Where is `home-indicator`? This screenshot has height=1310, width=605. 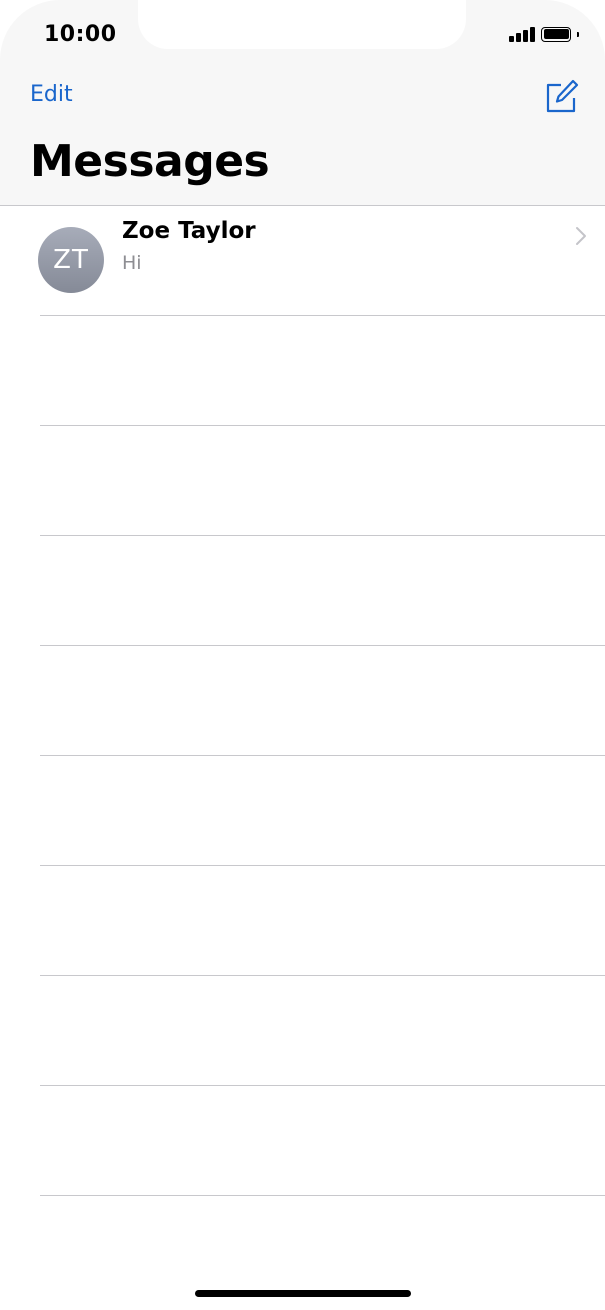
home-indicator is located at coordinates (303, 1293).